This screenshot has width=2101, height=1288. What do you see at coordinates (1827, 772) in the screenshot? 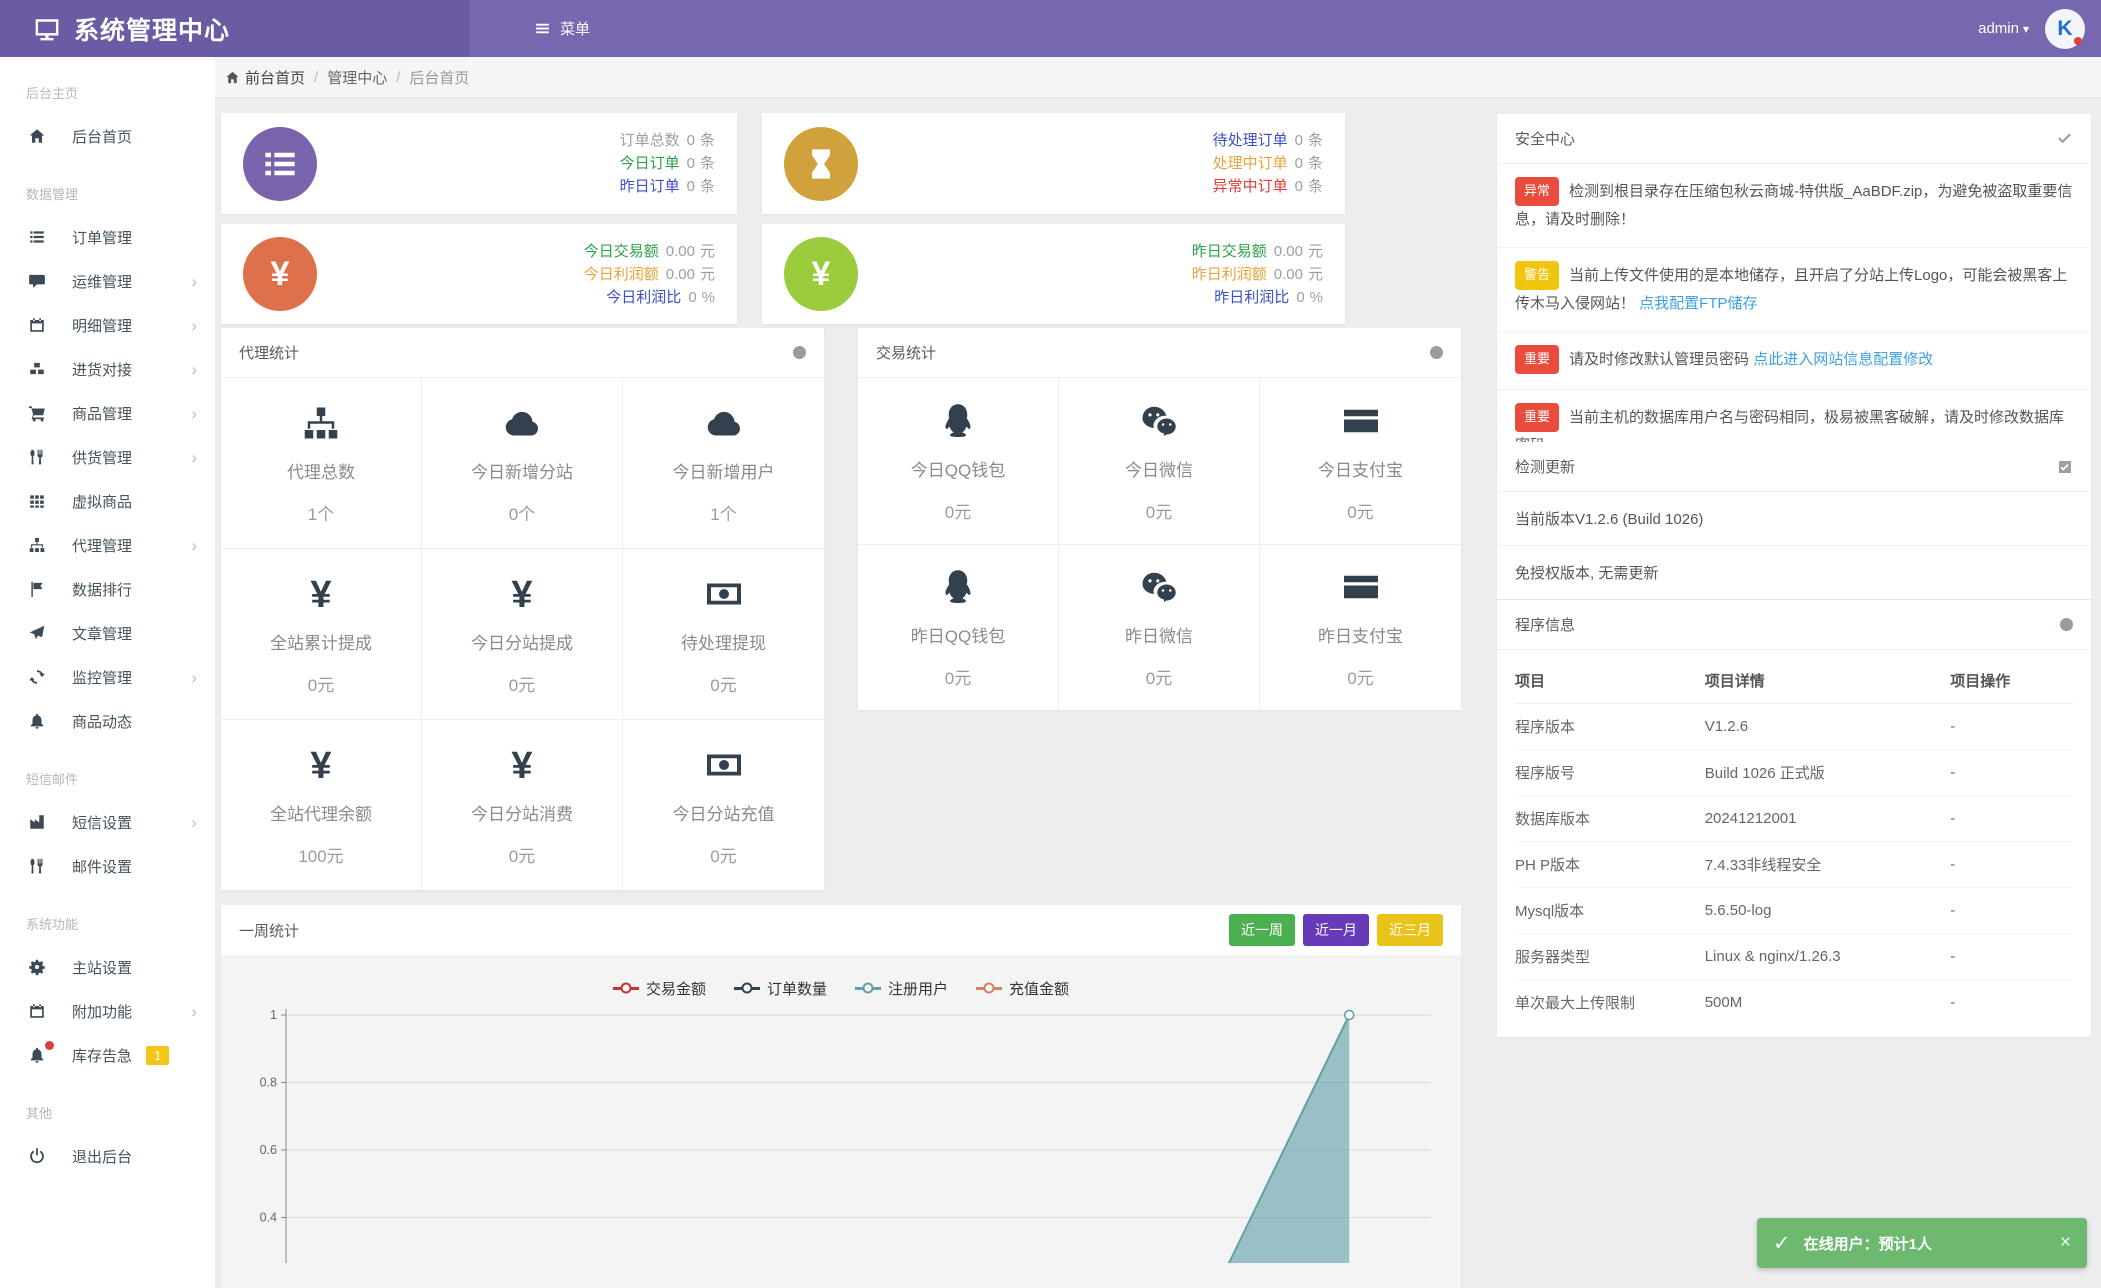
I see `table-cell: Build 1026 正式版` at bounding box center [1827, 772].